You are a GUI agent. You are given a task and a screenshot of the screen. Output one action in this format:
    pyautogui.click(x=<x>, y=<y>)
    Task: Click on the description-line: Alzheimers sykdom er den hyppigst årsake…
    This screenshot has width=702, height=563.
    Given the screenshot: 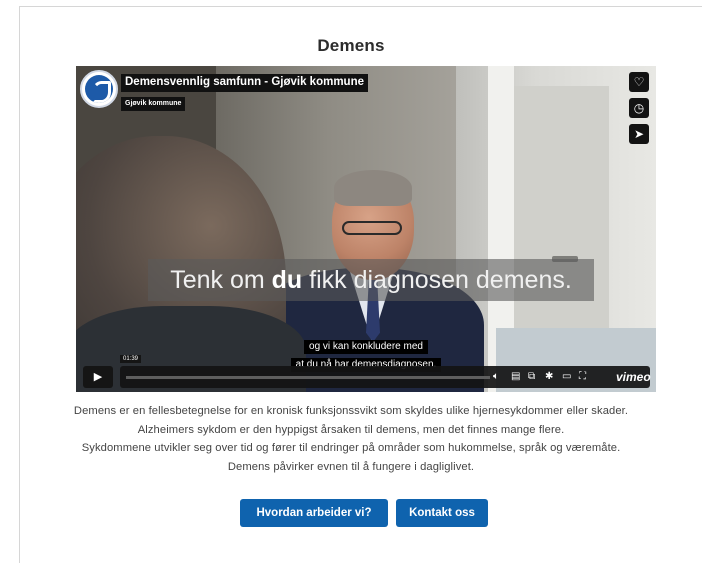 What is the action you would take?
    pyautogui.click(x=351, y=429)
    